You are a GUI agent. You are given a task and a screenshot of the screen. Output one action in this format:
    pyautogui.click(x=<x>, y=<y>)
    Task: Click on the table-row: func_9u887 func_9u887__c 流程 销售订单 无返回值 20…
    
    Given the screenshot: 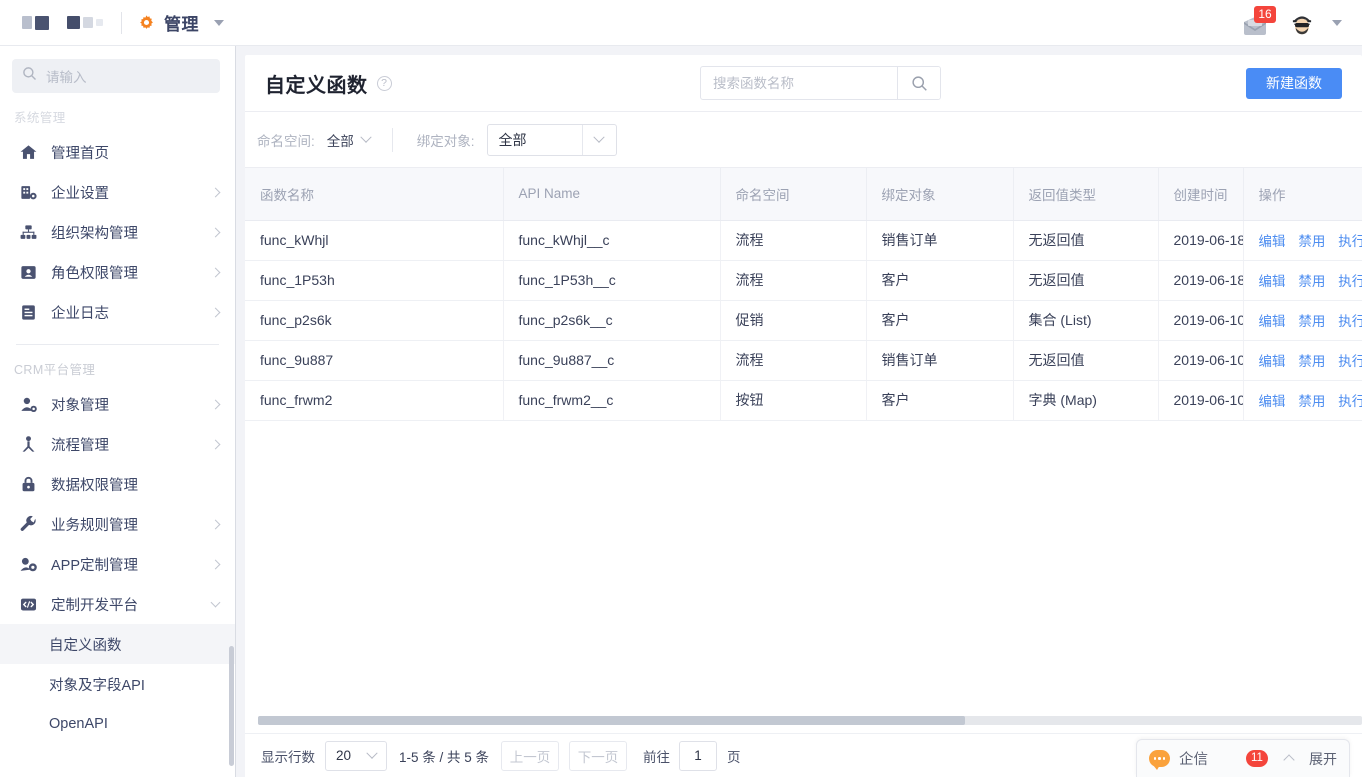 What is the action you would take?
    pyautogui.click(x=803, y=360)
    